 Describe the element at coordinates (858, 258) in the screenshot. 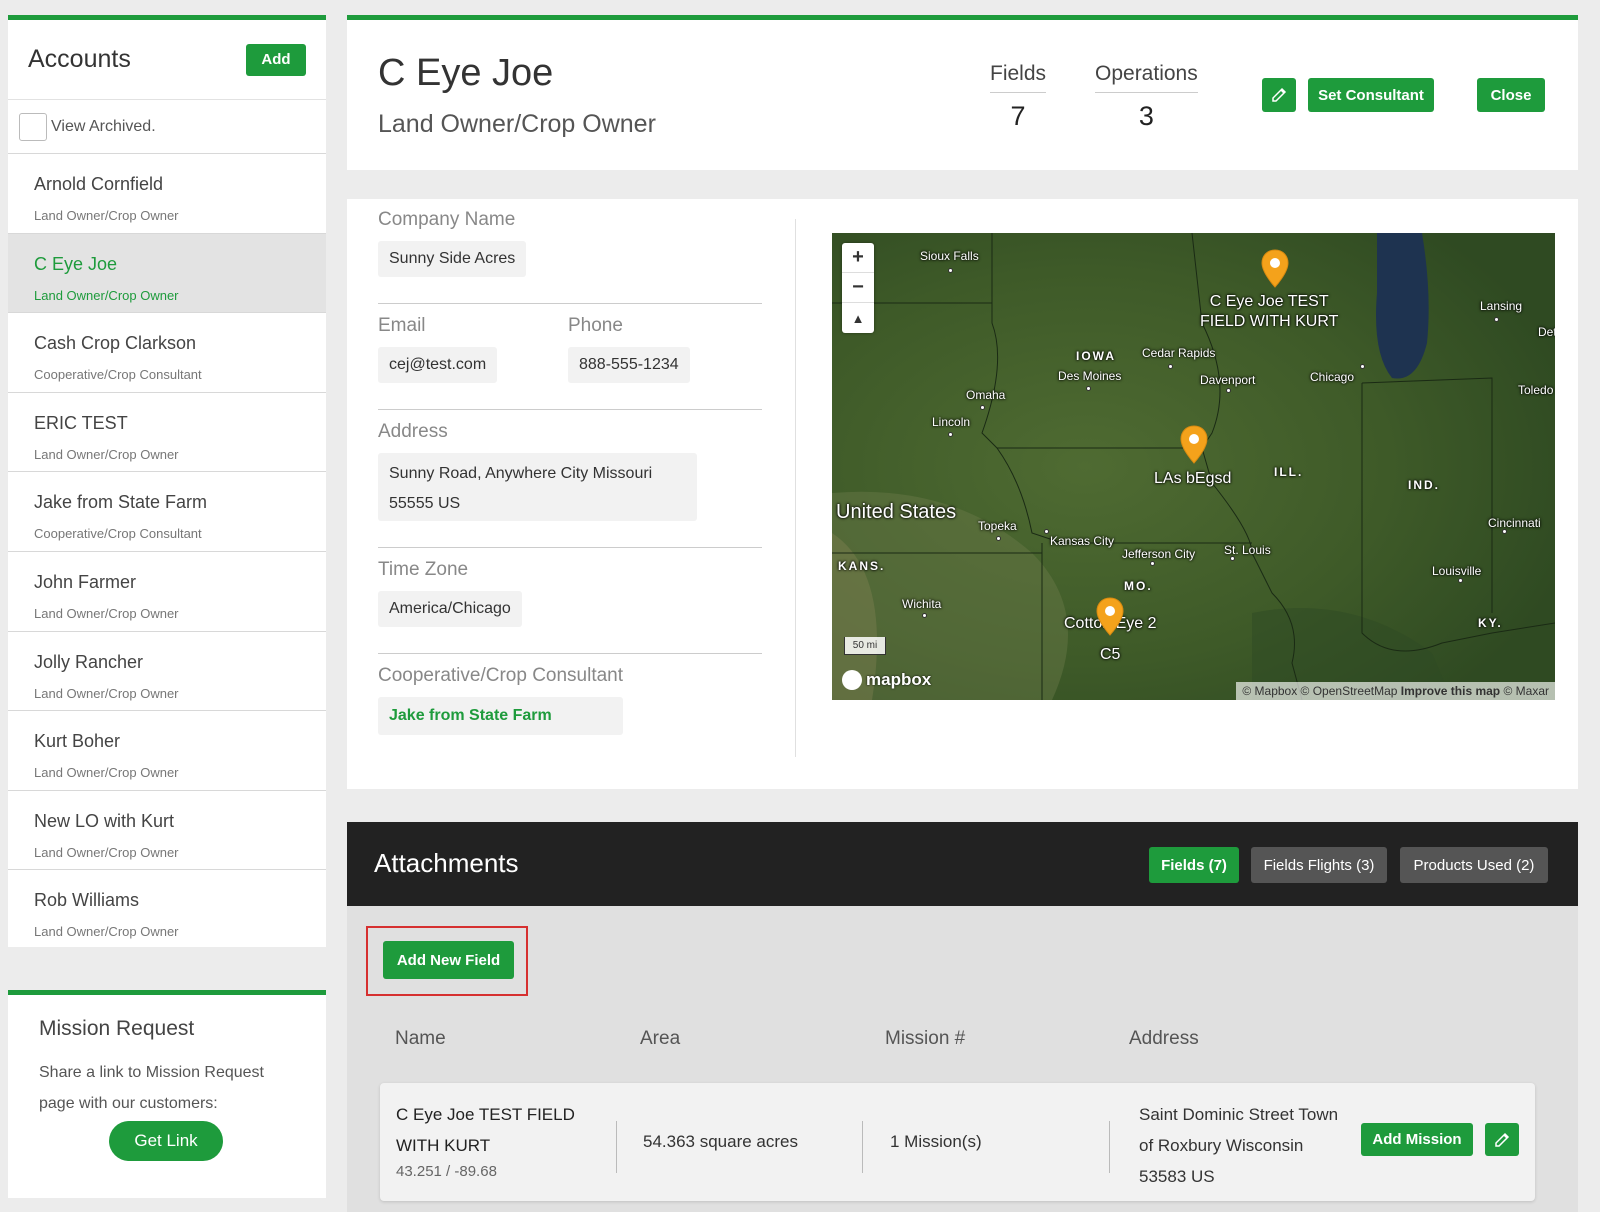

I see `zoom-in-button: +` at that location.